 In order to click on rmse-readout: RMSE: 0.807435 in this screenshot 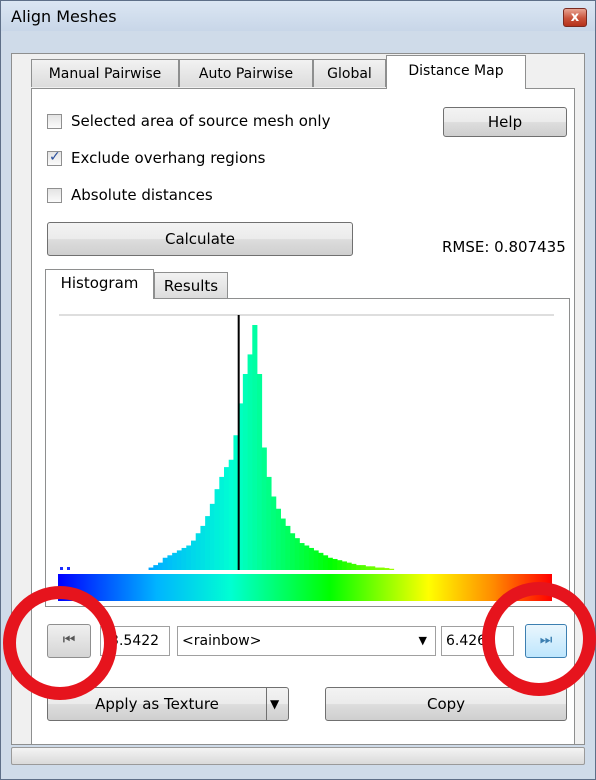, I will do `click(504, 247)`.